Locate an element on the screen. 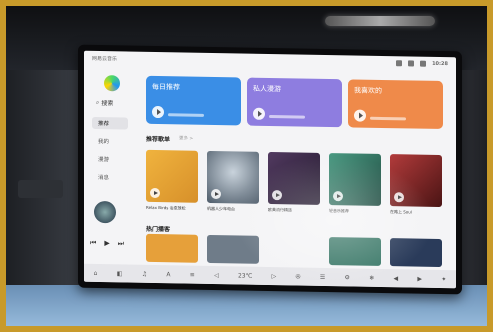 Image resolution: width=493 pixels, height=332 pixels. section-title-podcasts: 热门播客 is located at coordinates (158, 229).